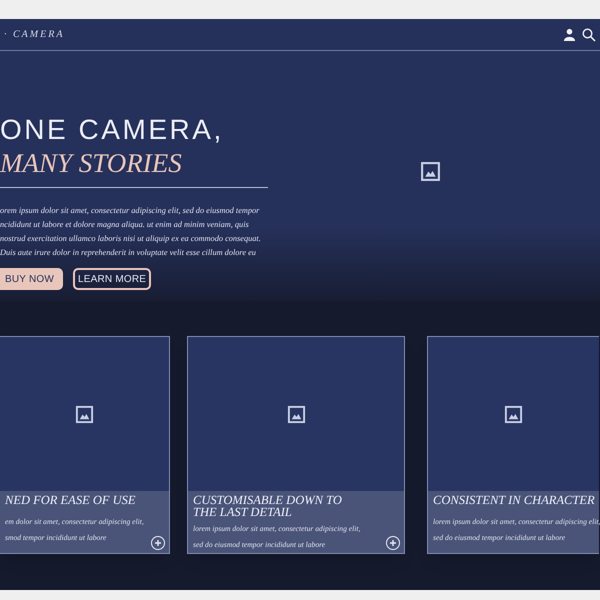 The width and height of the screenshot is (600, 600). Describe the element at coordinates (91, 163) in the screenshot. I see `hero-subtitle: MANY STORIES` at that location.